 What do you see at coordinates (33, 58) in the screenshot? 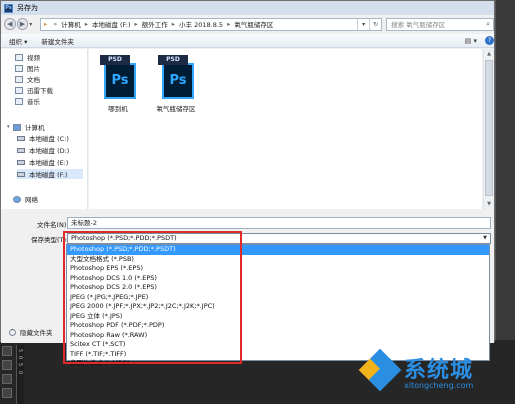
I see `sidebar-item-label: 视频` at bounding box center [33, 58].